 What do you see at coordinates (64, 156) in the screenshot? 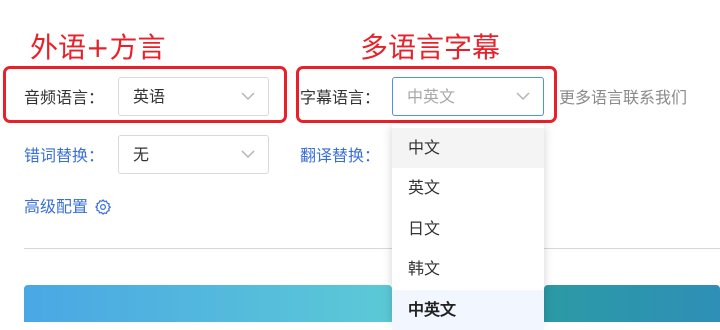
I see `typo-replace-label: 错词替换：` at bounding box center [64, 156].